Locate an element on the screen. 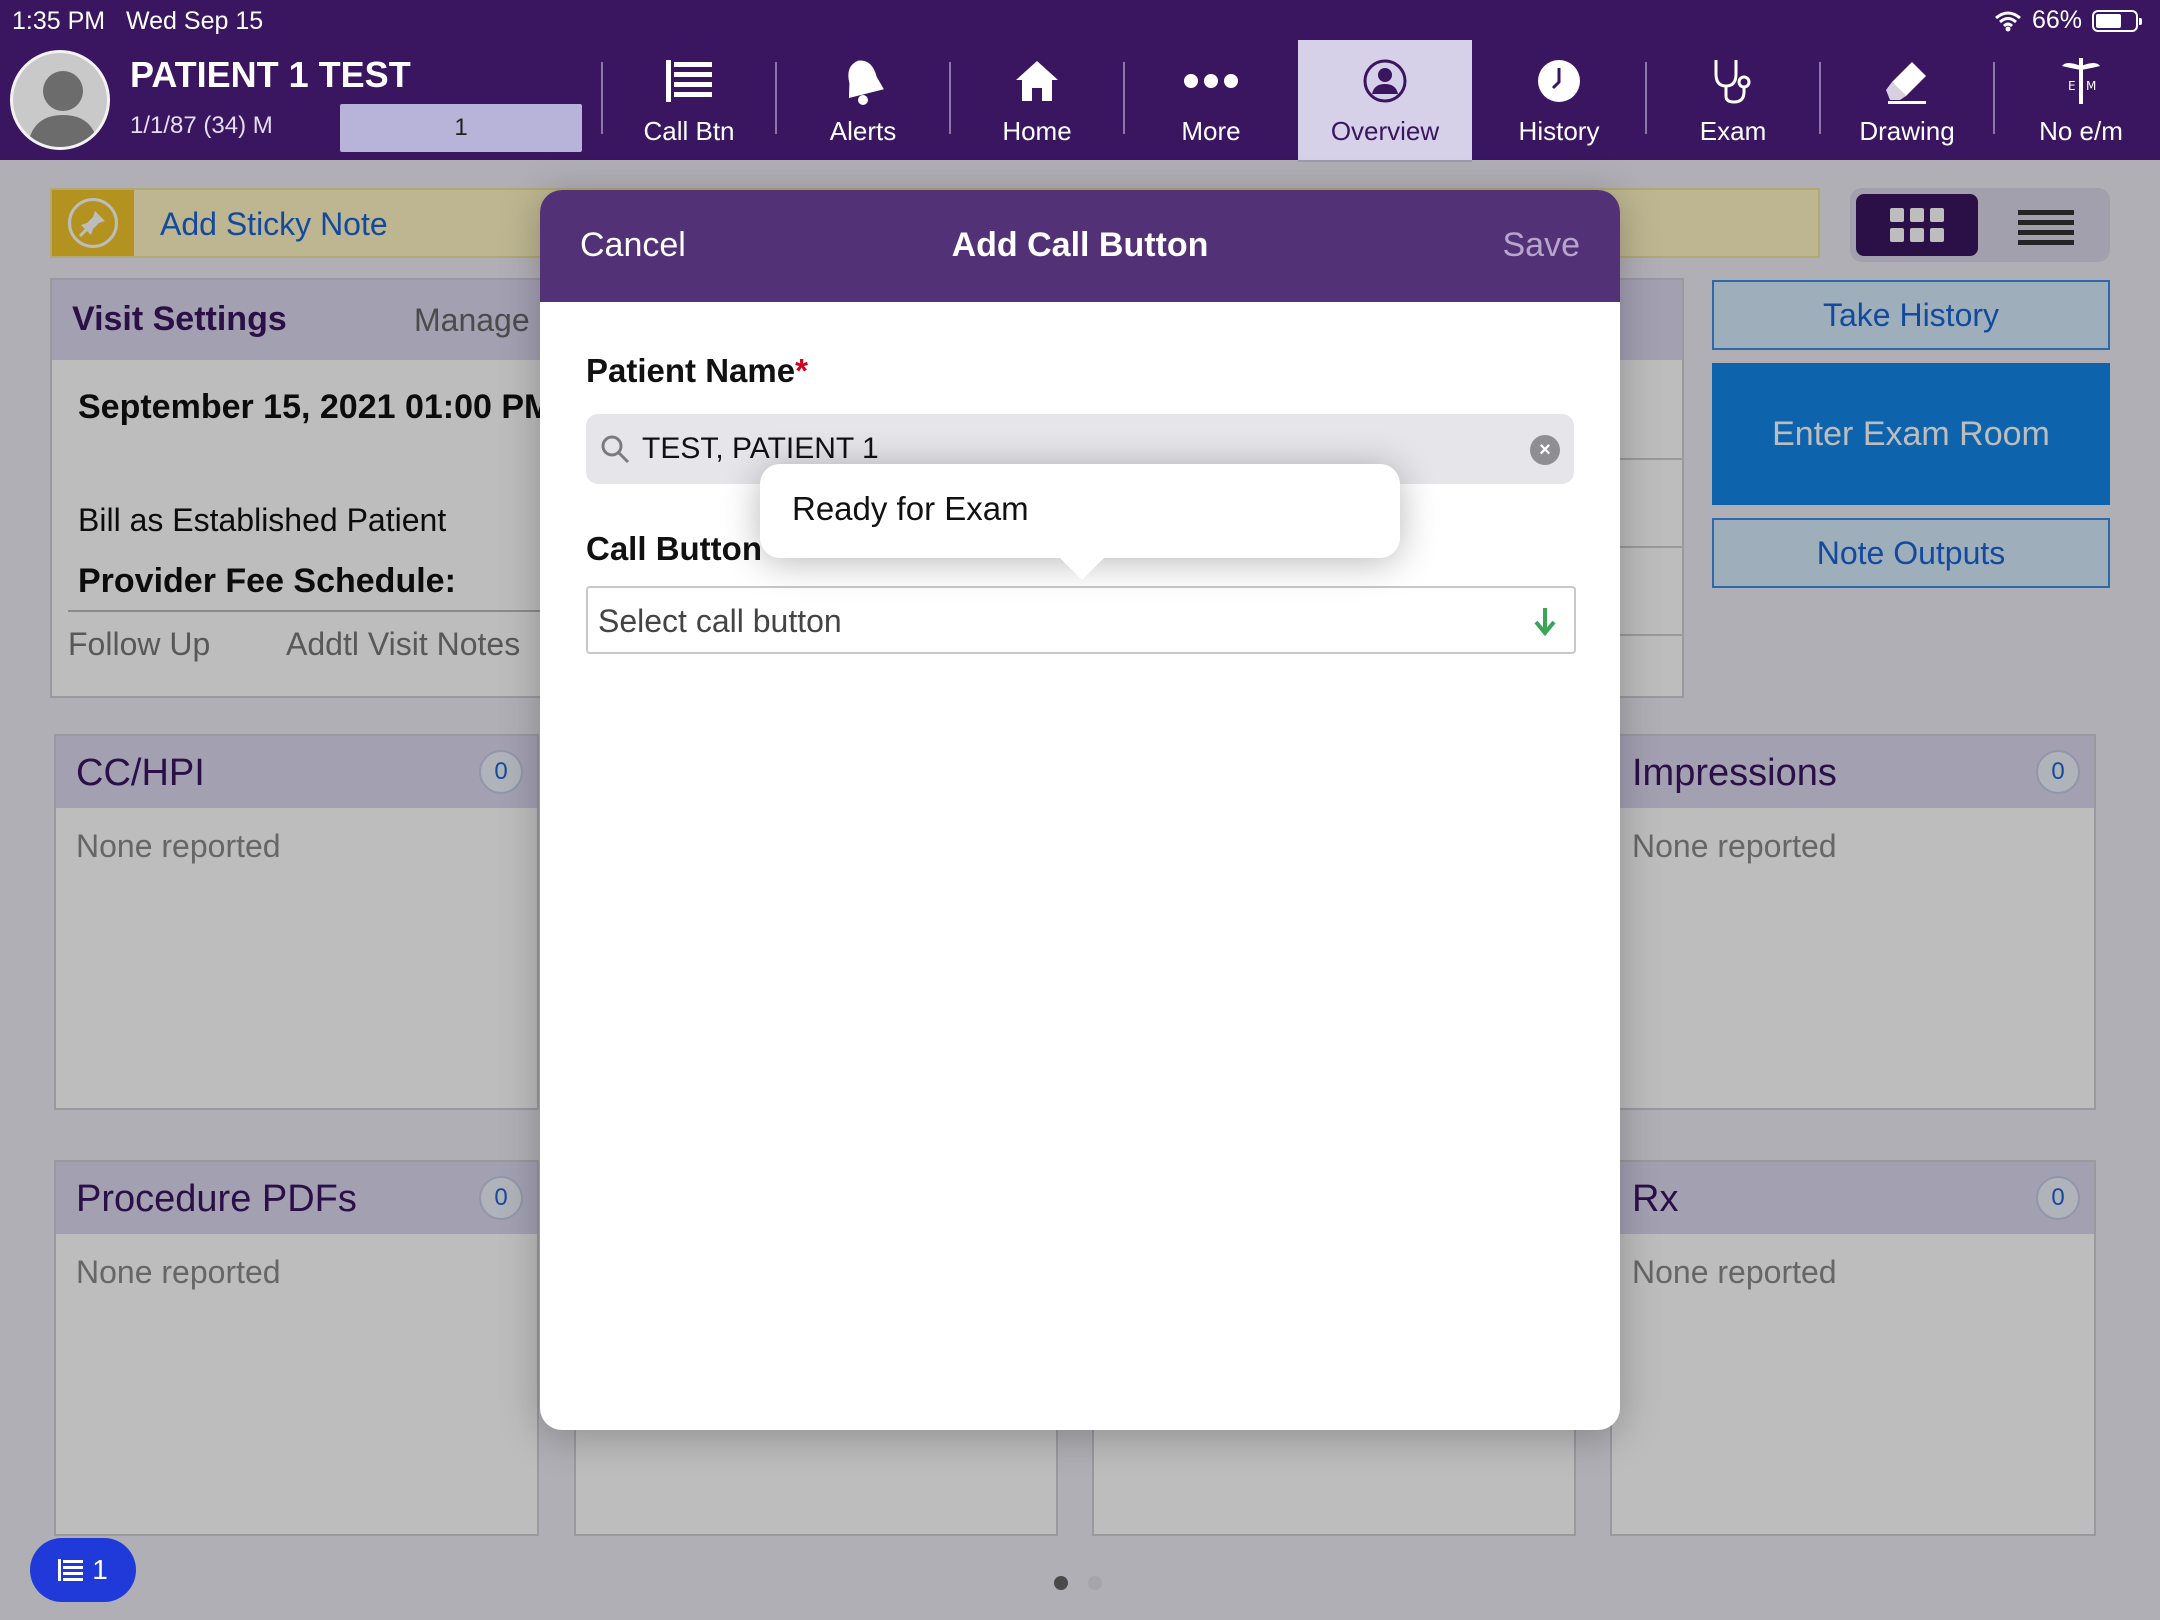 The width and height of the screenshot is (2160, 1620). eraser-icon is located at coordinates (1907, 81).